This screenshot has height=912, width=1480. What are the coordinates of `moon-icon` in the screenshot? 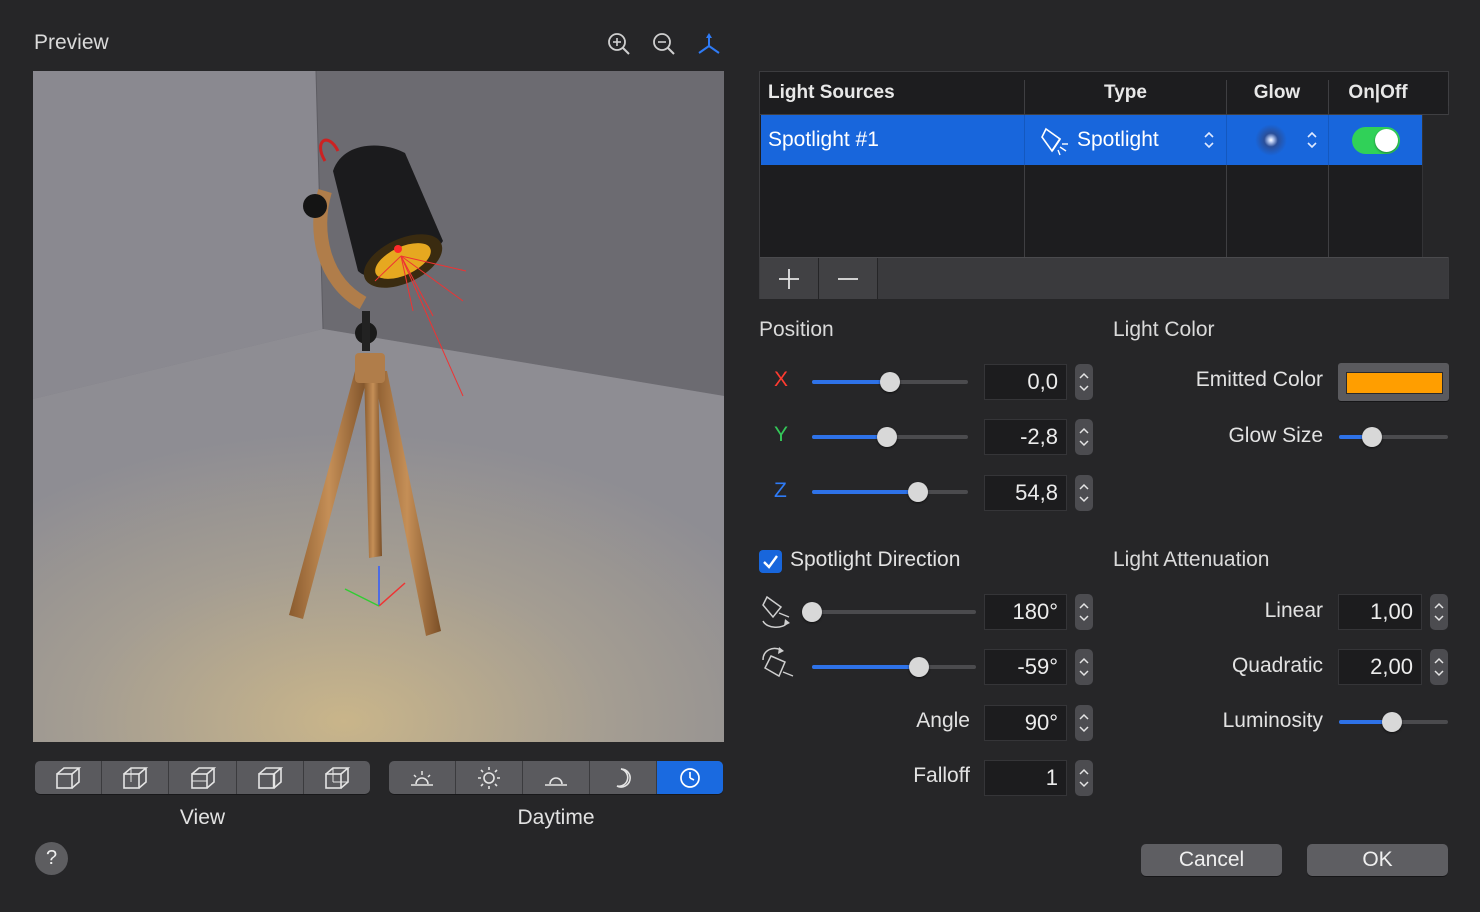 It's located at (623, 777).